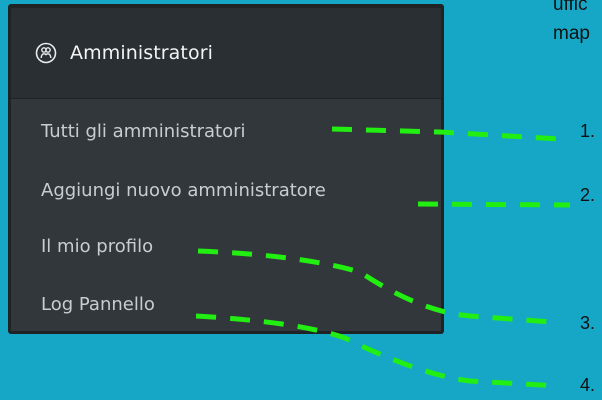 The height and width of the screenshot is (400, 602). I want to click on marker-1: 1., so click(588, 131).